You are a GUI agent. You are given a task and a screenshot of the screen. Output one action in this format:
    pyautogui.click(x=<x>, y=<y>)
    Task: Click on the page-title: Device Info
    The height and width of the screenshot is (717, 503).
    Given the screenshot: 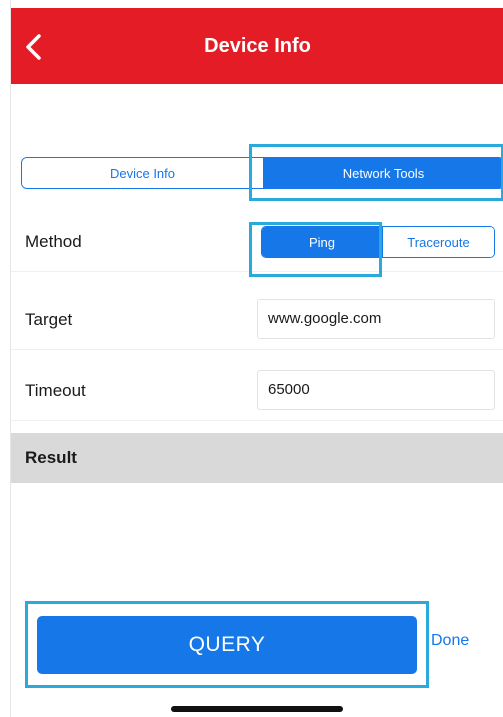 What is the action you would take?
    pyautogui.click(x=257, y=46)
    